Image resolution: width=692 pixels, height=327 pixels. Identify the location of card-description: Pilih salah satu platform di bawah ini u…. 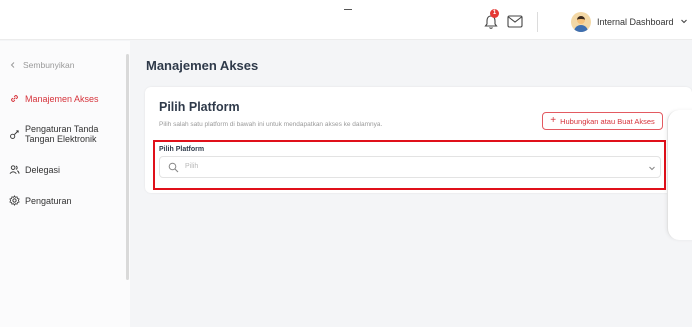
(271, 124).